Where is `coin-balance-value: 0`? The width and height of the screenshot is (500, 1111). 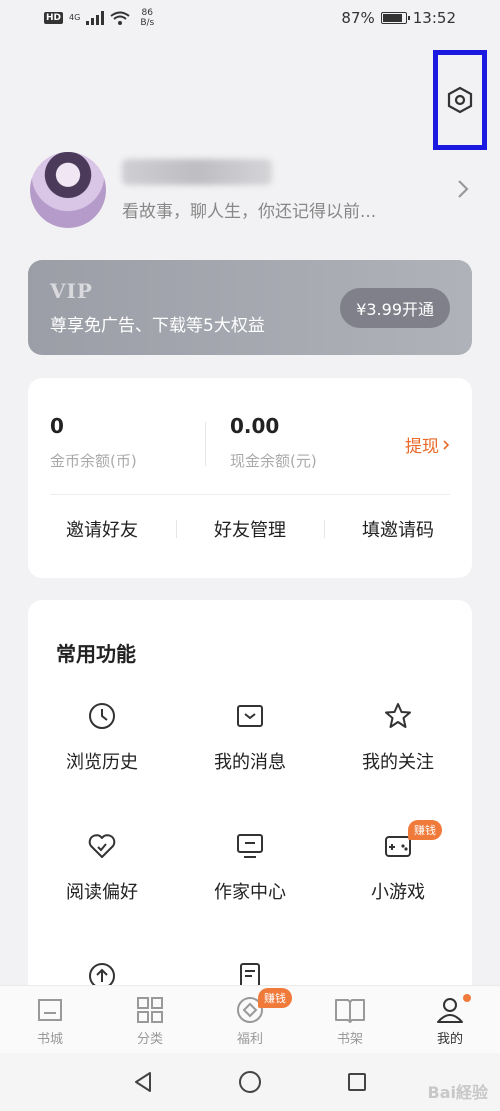
coin-balance-value: 0 is located at coordinates (57, 426).